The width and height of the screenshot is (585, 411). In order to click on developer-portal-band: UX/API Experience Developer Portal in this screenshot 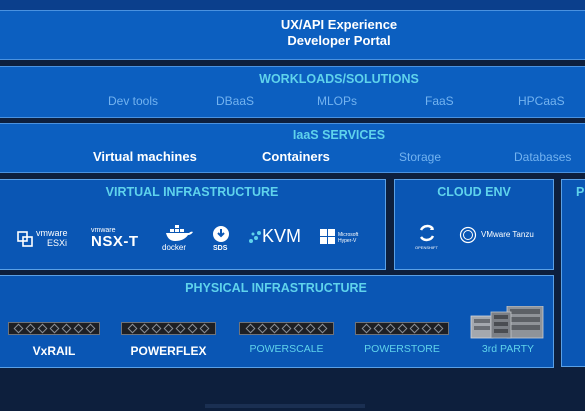, I will do `click(292, 35)`.